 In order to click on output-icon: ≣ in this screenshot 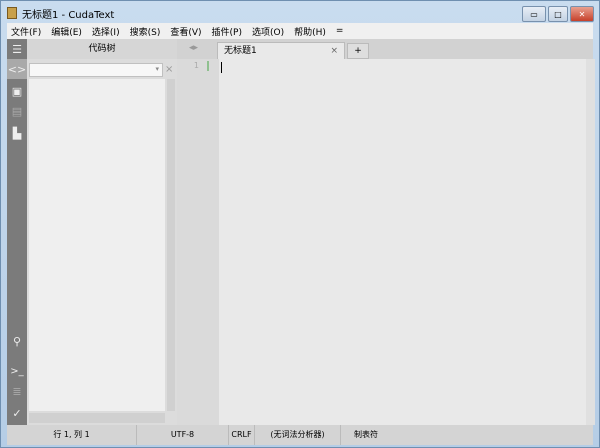, I will do `click(17, 391)`.